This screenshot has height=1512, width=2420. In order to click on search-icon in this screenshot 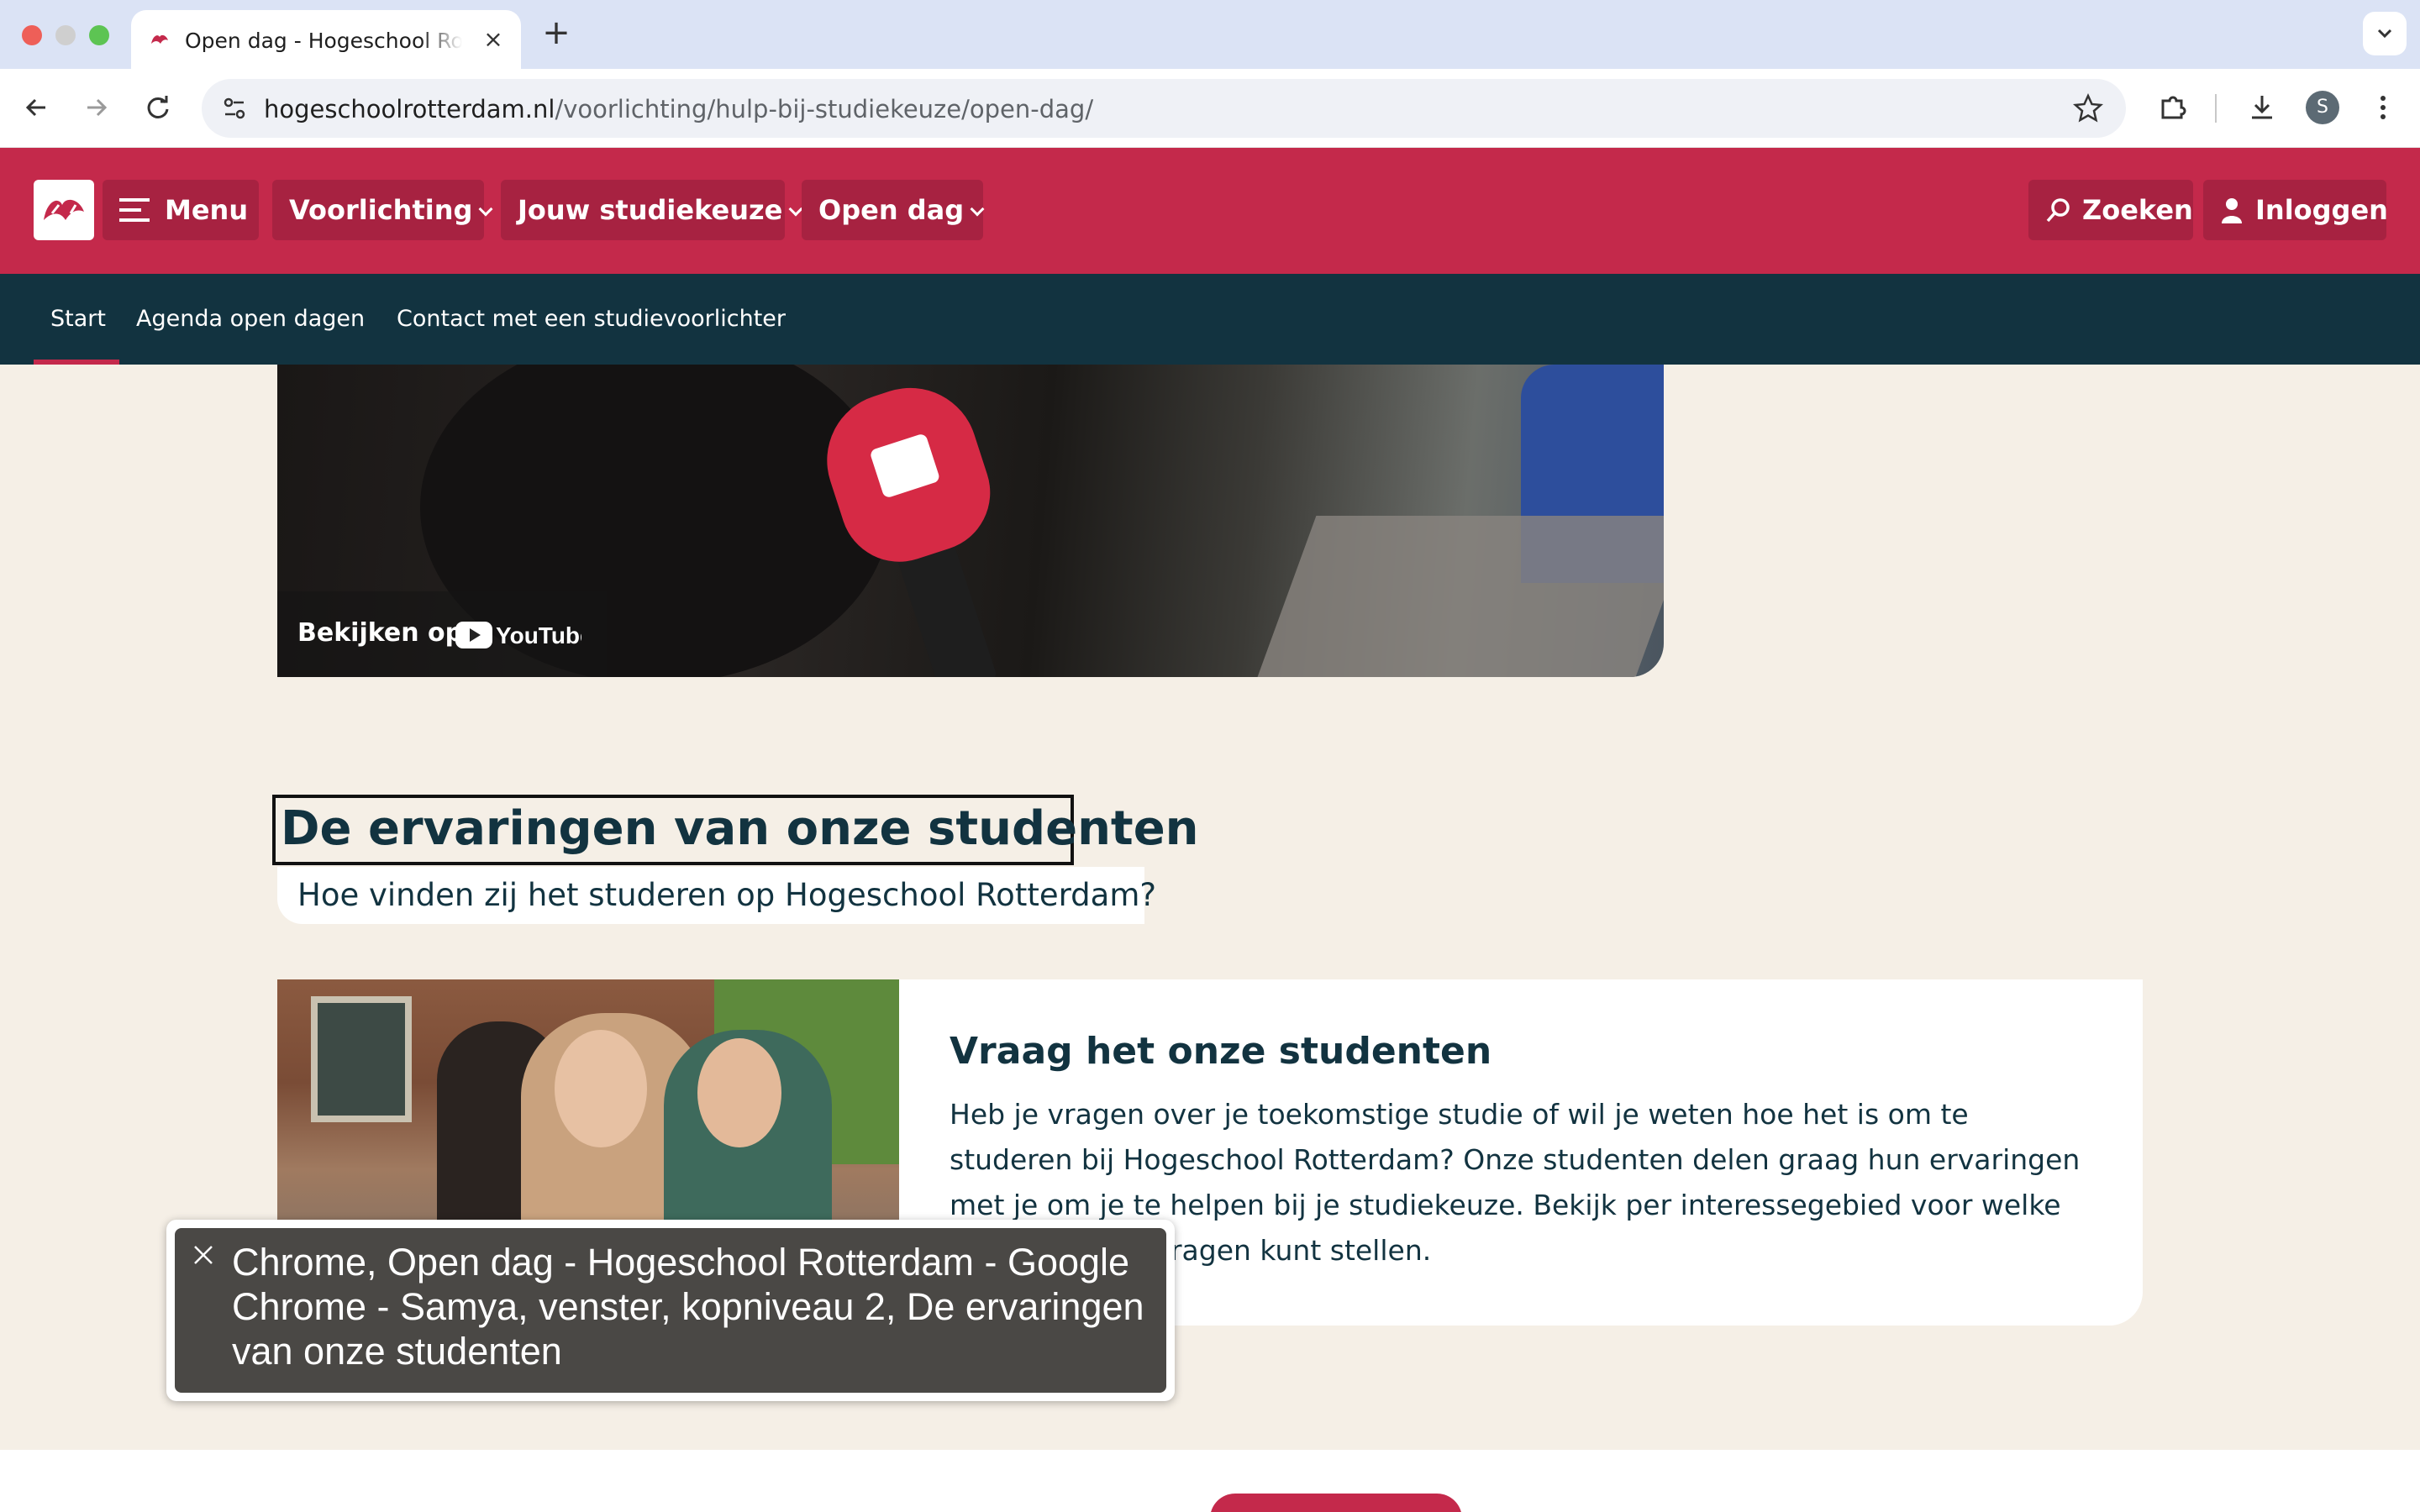, I will do `click(2058, 210)`.